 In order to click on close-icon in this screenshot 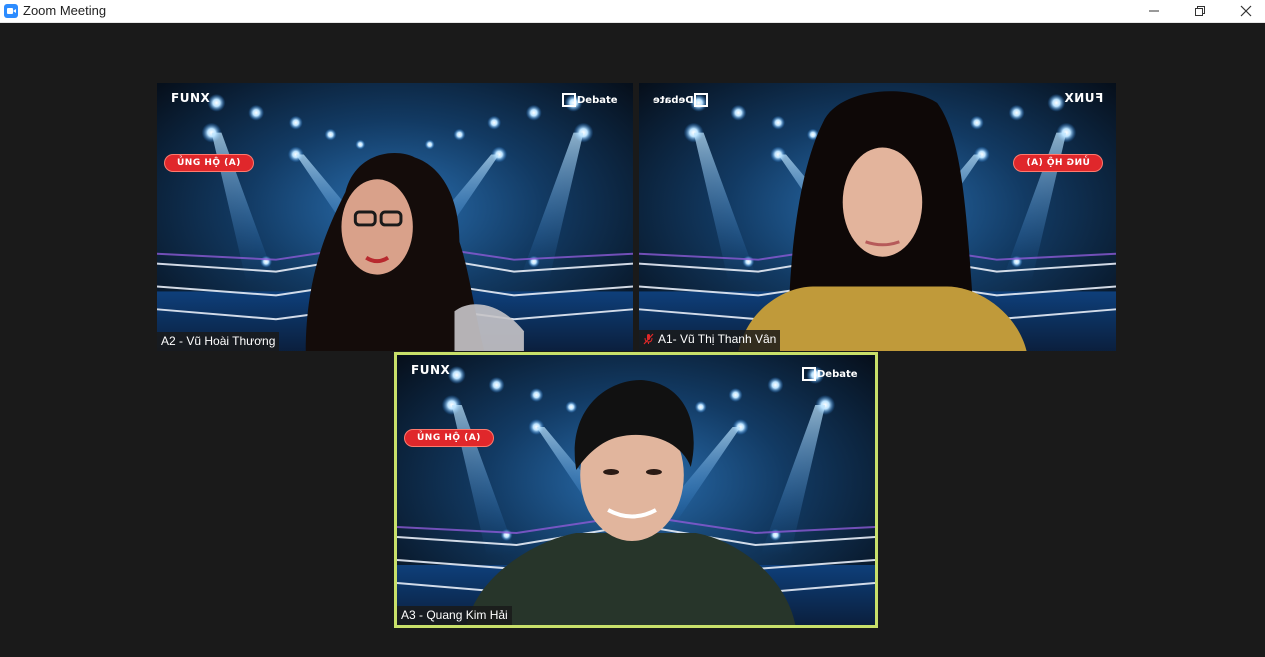, I will do `click(1246, 11)`.